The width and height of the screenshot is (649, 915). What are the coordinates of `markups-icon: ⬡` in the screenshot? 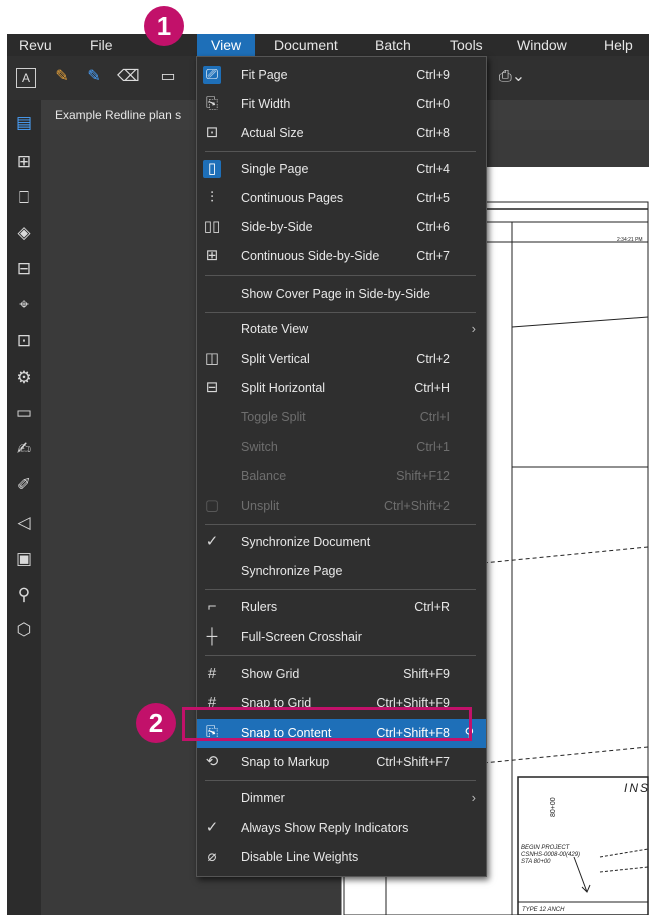 It's located at (24, 630).